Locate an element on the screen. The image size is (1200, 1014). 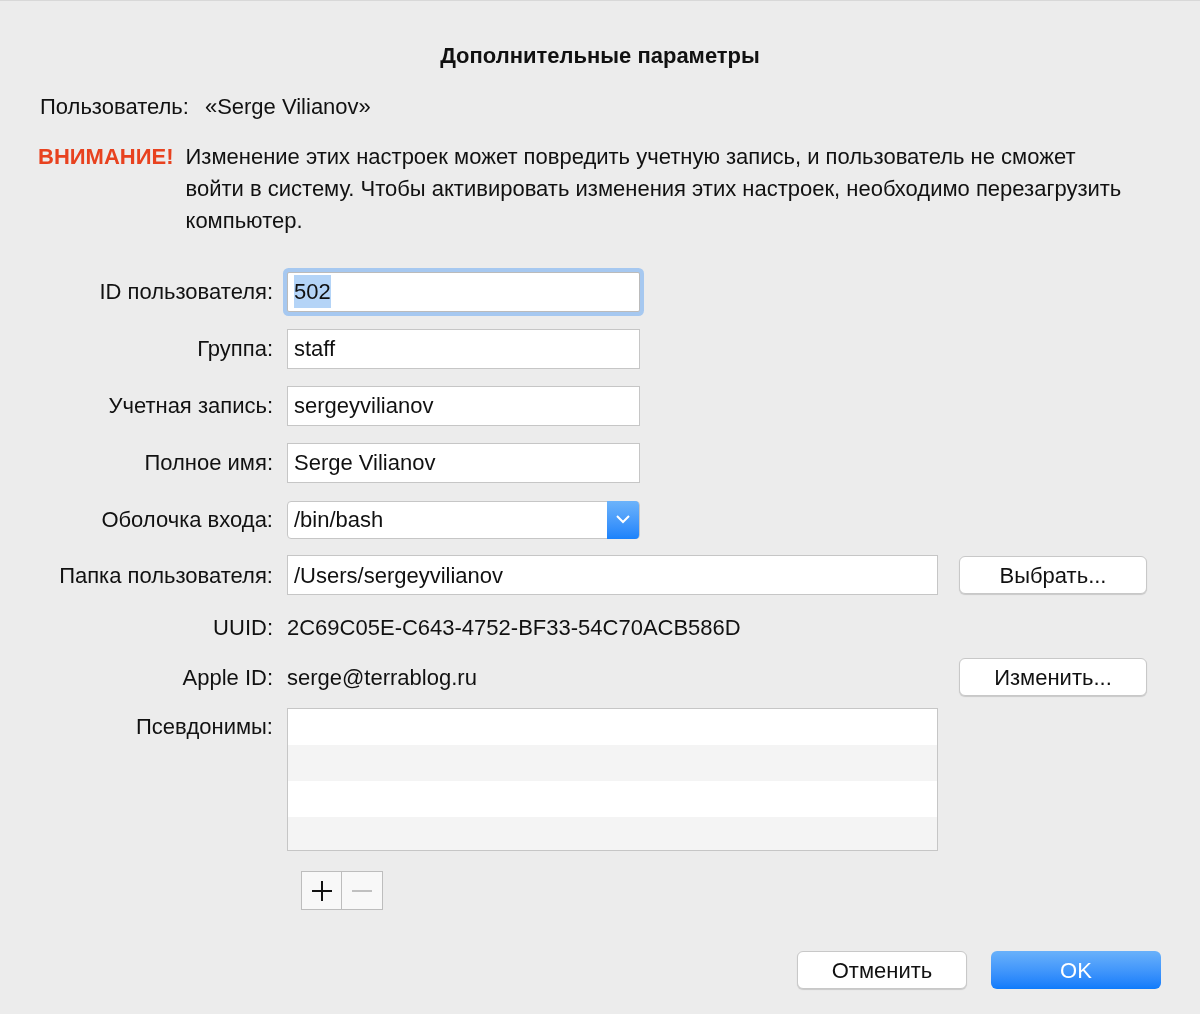
user-name: «Serge Vilianov» is located at coordinates (287, 107).